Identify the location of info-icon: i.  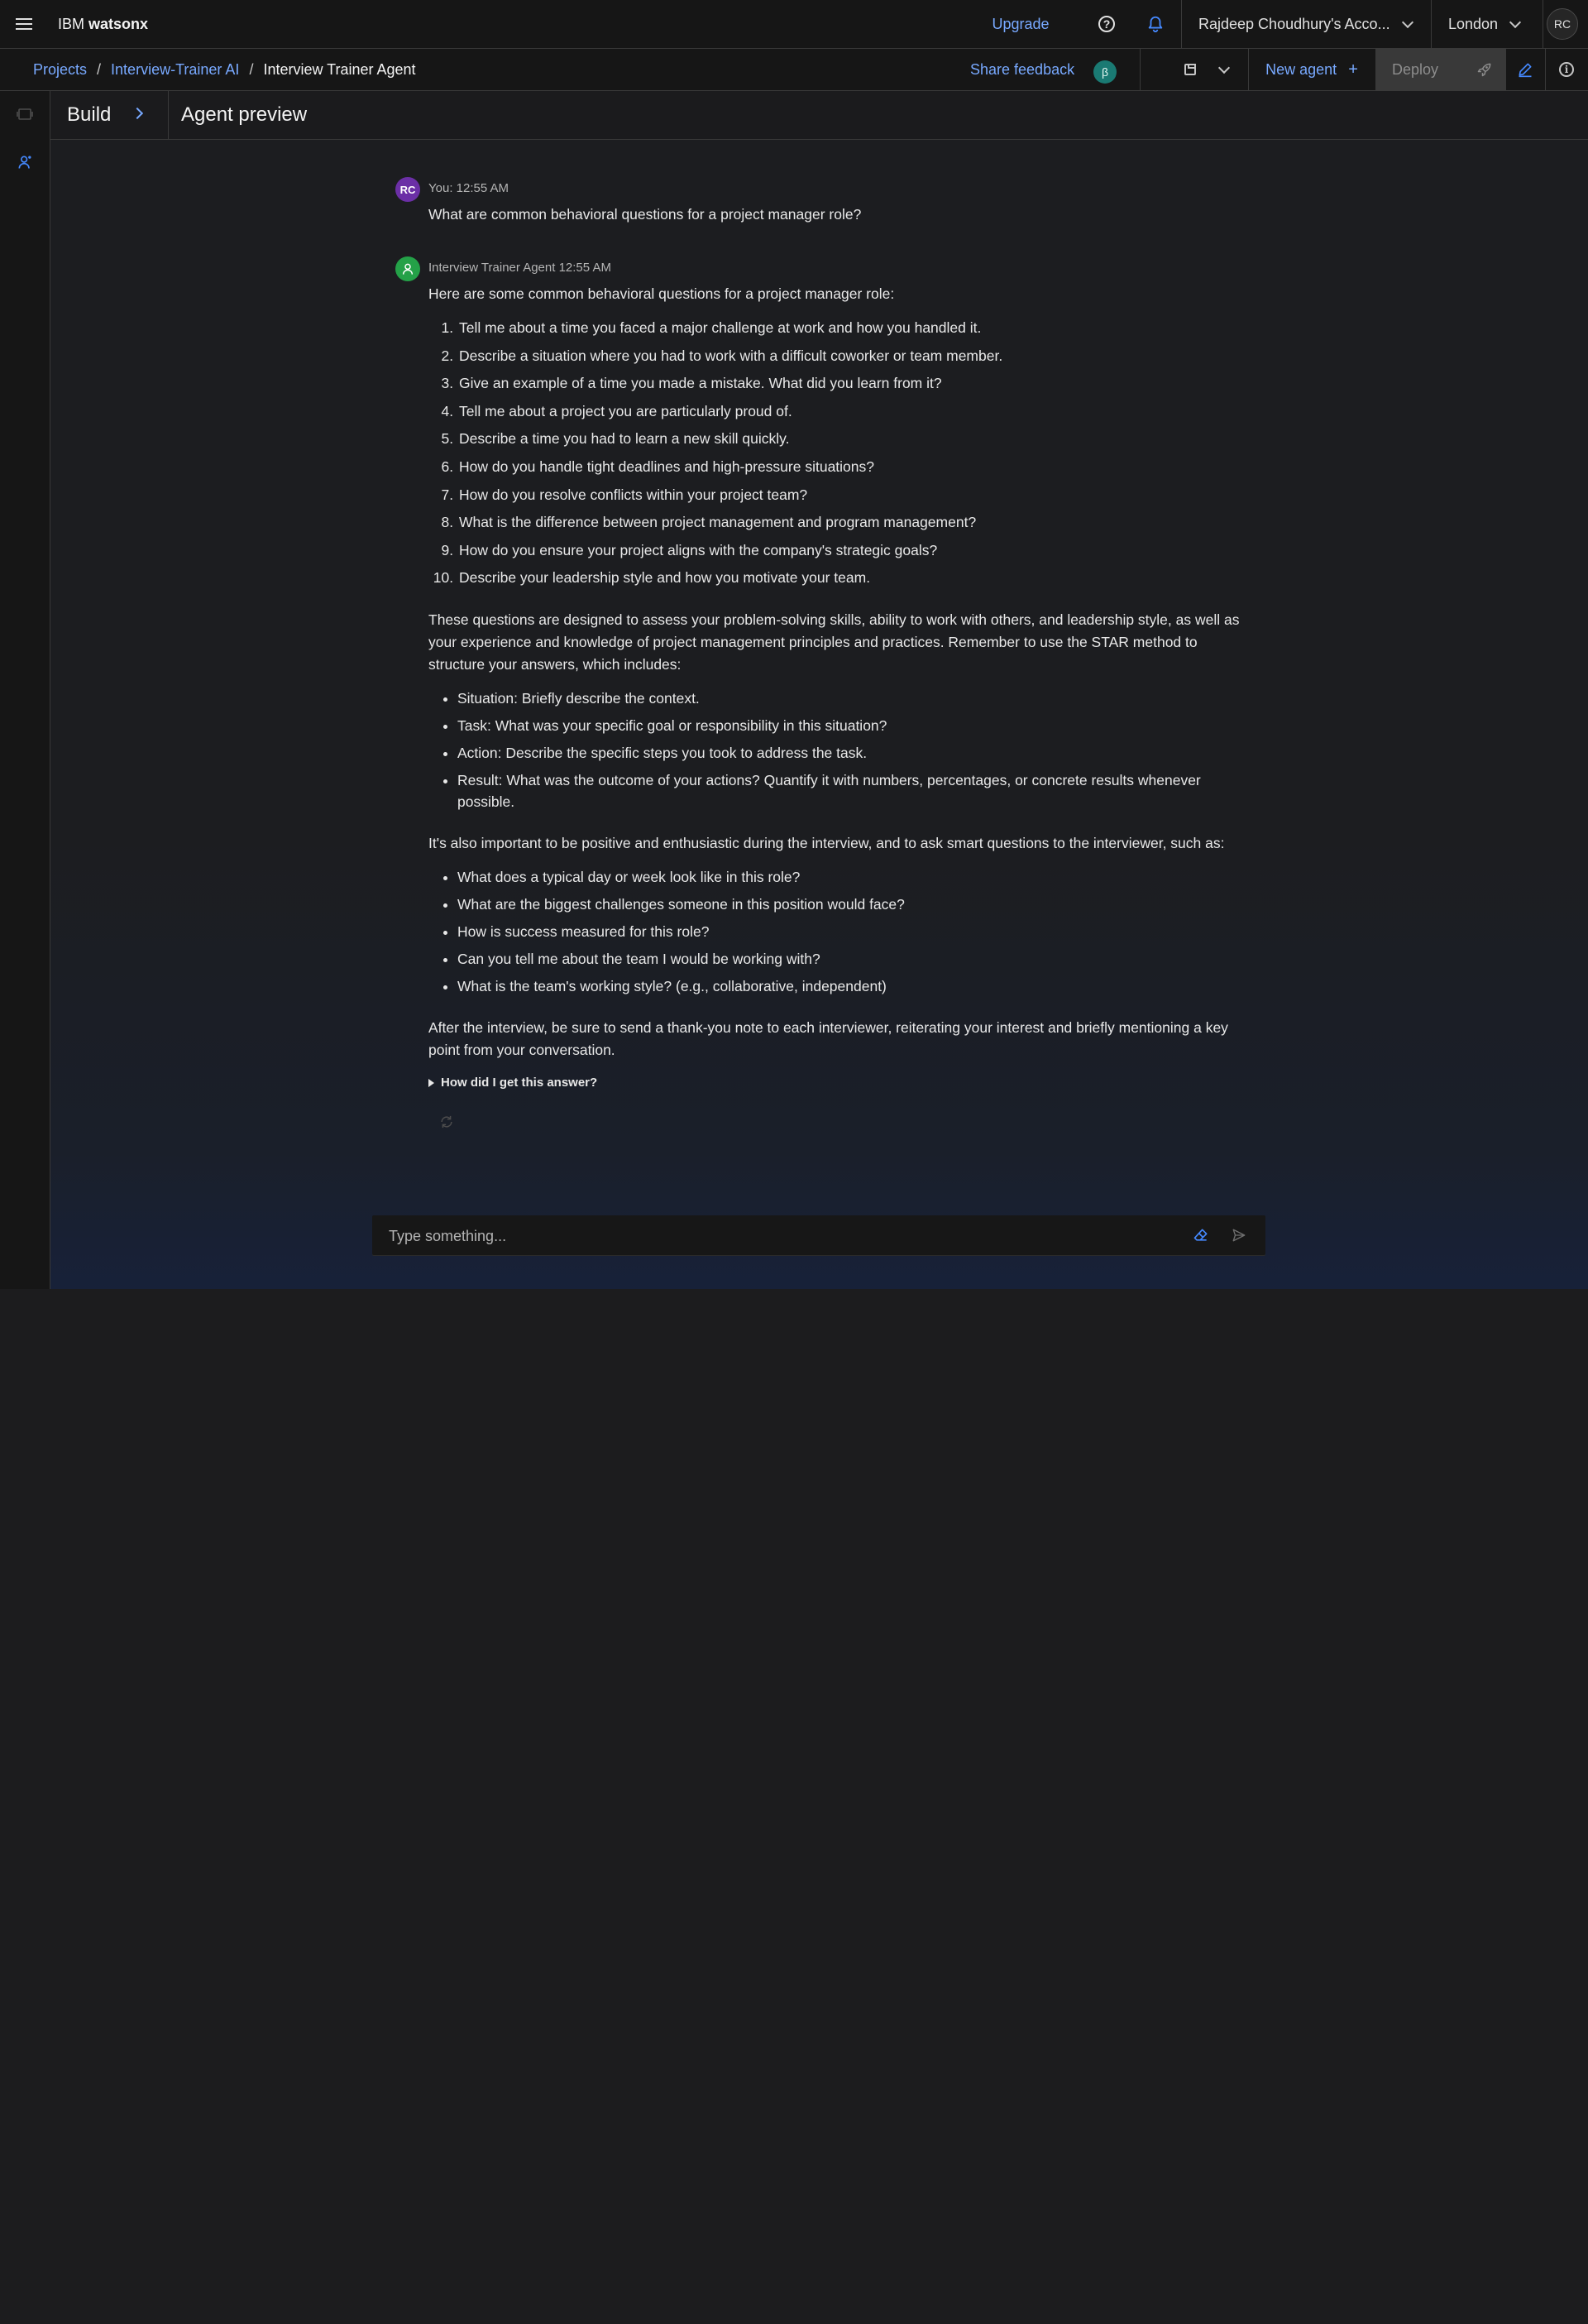
(1566, 69).